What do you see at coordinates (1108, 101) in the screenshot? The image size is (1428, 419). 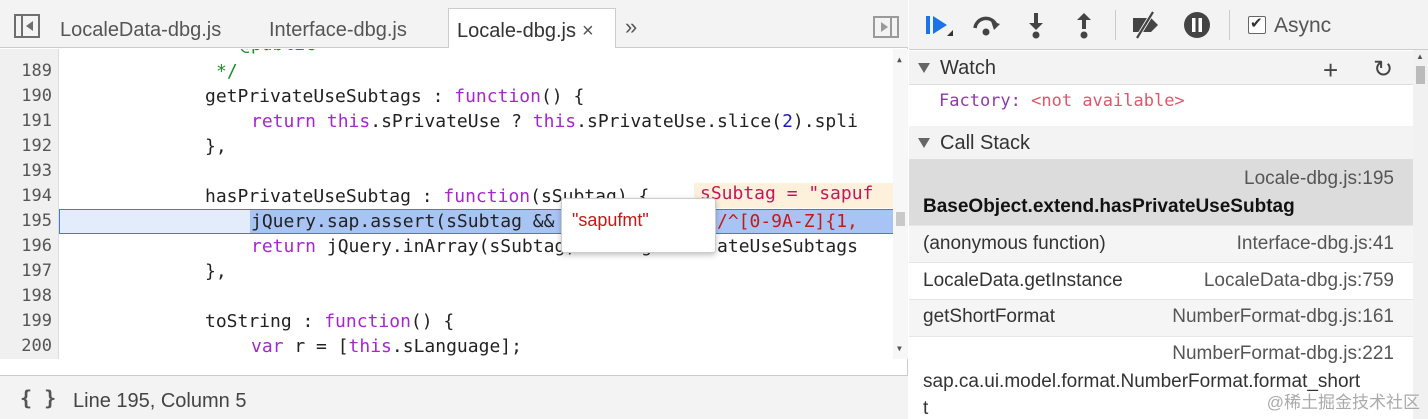 I see `watch-expression-value: <not available>` at bounding box center [1108, 101].